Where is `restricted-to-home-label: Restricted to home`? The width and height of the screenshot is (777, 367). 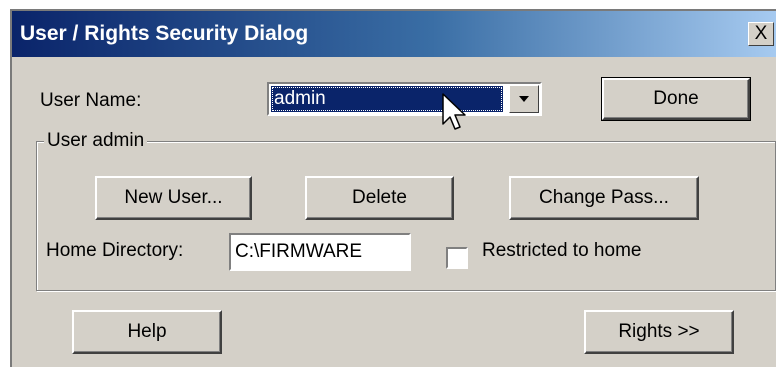
restricted-to-home-label: Restricted to home is located at coordinates (561, 251).